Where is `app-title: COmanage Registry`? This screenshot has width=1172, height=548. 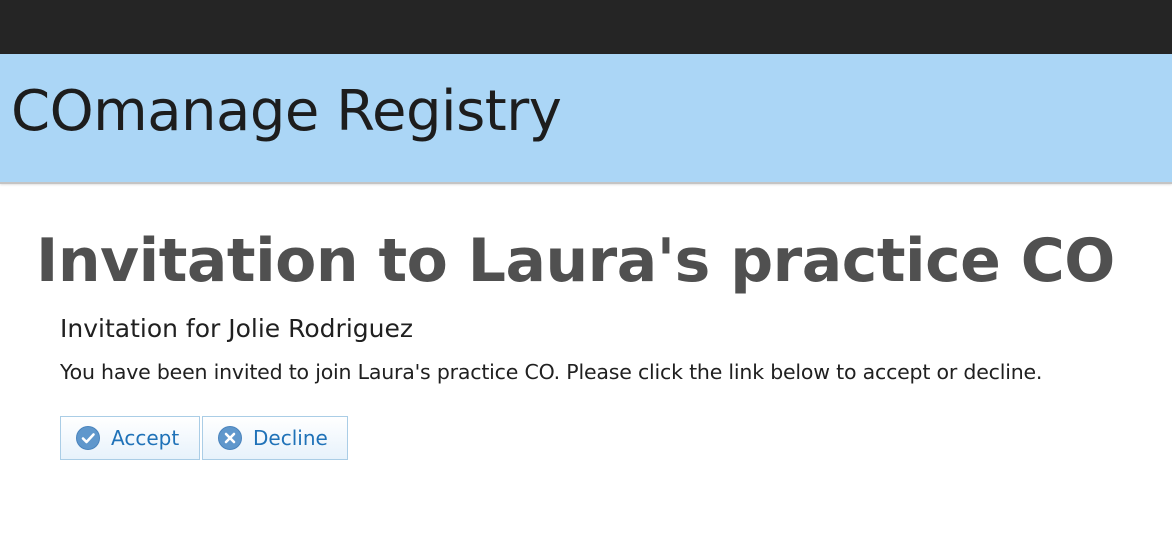 app-title: COmanage Registry is located at coordinates (286, 111).